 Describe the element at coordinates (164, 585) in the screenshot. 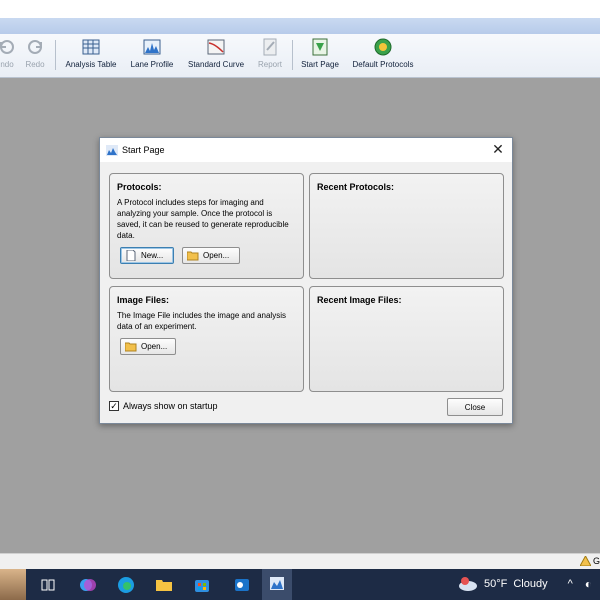

I see `file-explorer-icon` at that location.